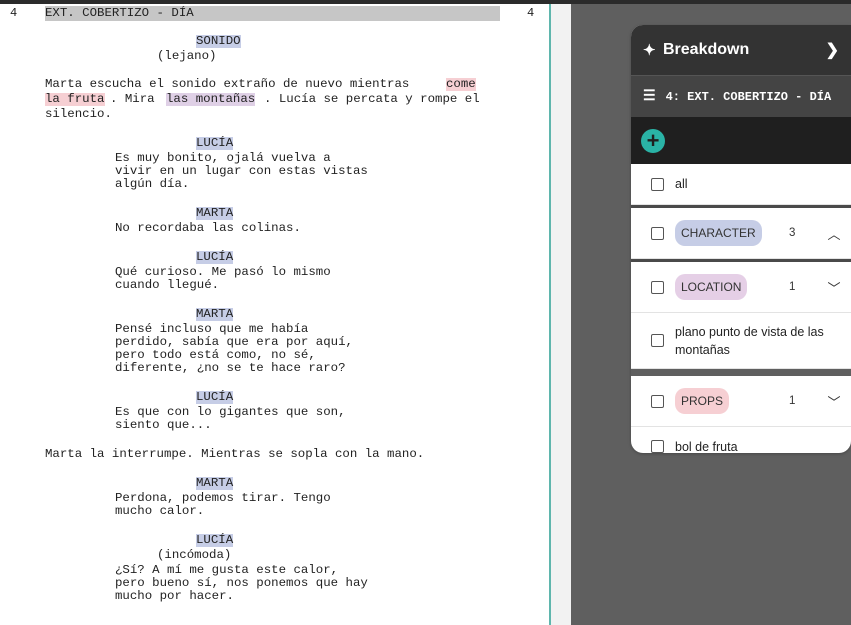 This screenshot has height=625, width=851. What do you see at coordinates (194, 555) in the screenshot?
I see `script-line: (incómoda)` at bounding box center [194, 555].